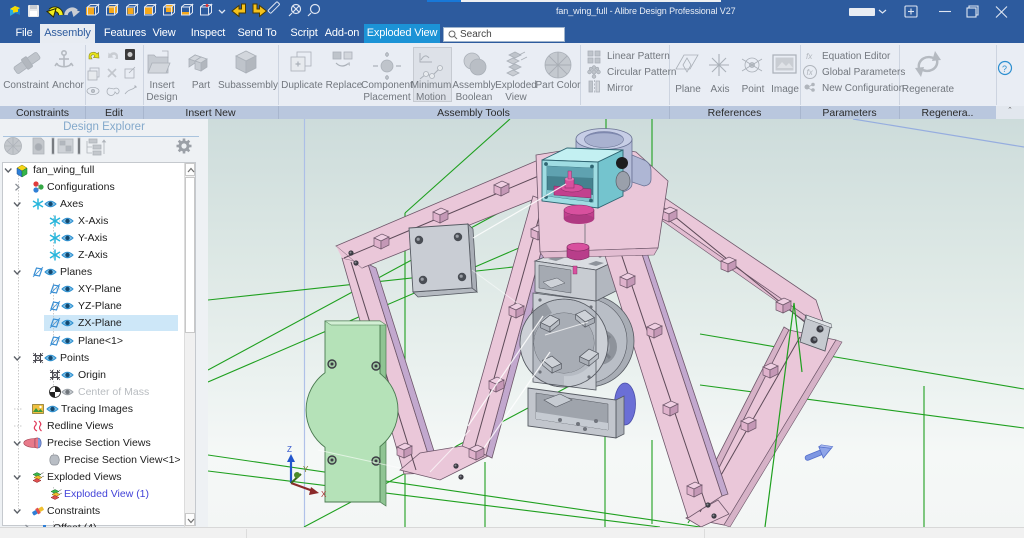  What do you see at coordinates (289, 449) in the screenshot?
I see `svg-text: Z` at bounding box center [289, 449].